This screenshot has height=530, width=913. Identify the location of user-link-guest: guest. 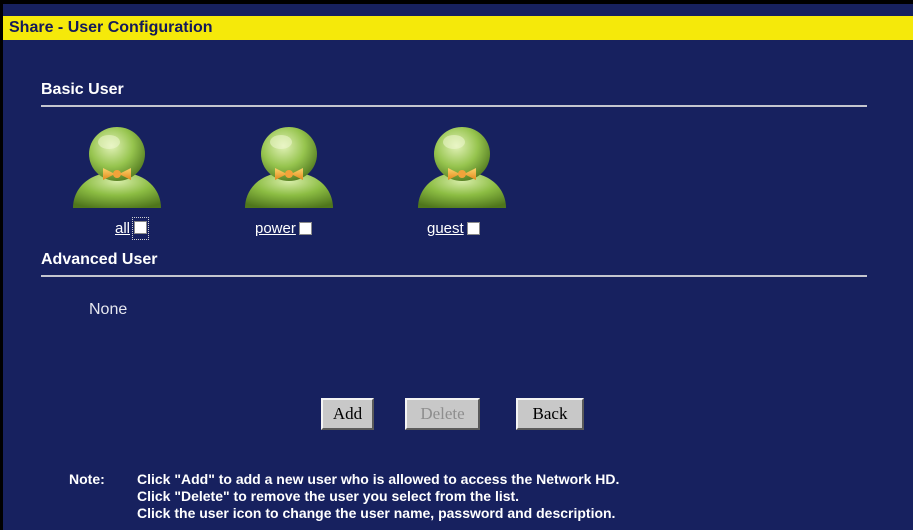
(445, 228).